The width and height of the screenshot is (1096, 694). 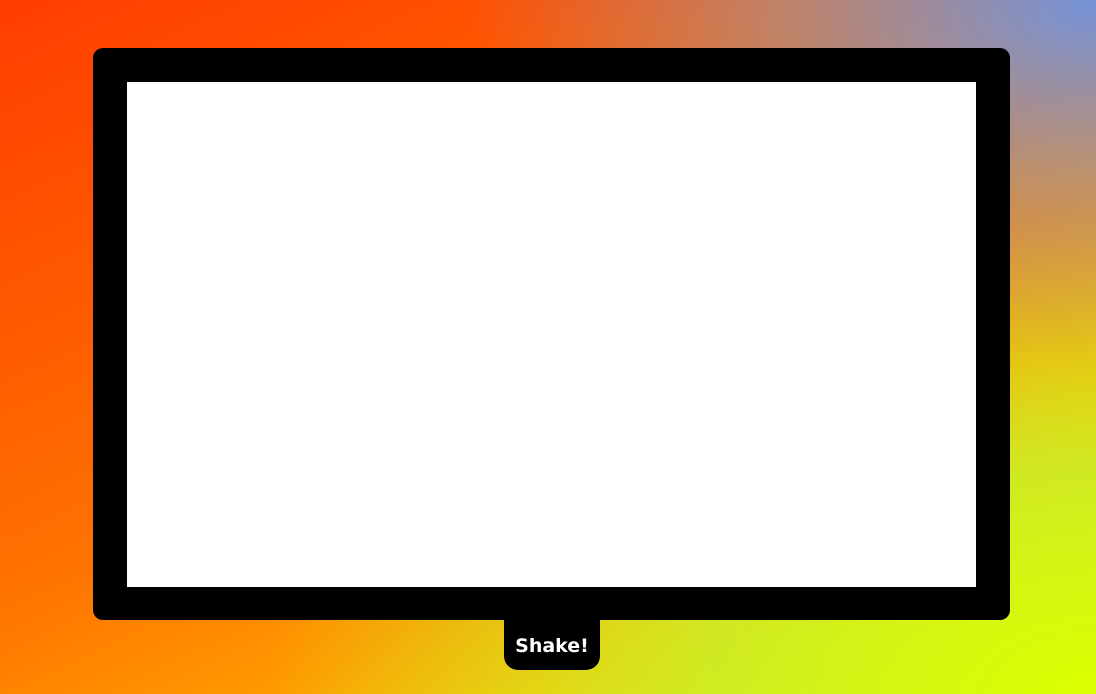 I want to click on shake-button-label: Shake!, so click(x=552, y=646).